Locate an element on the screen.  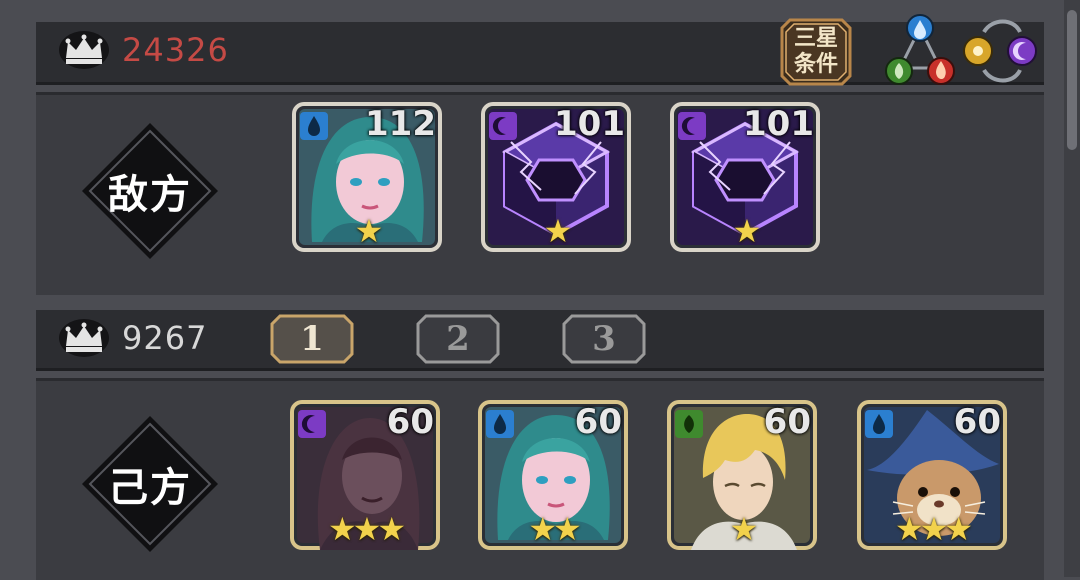
enemy-power: 24326 is located at coordinates (143, 50).